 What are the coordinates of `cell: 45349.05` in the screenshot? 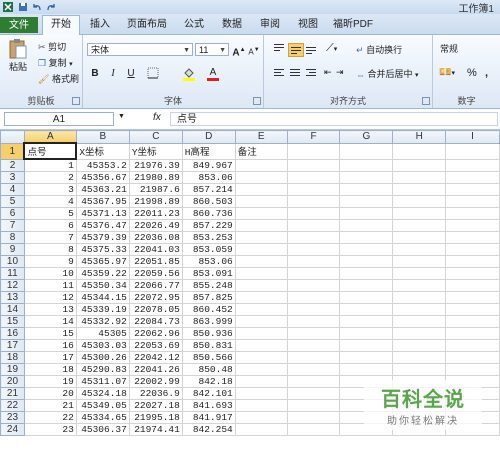 It's located at (102, 405).